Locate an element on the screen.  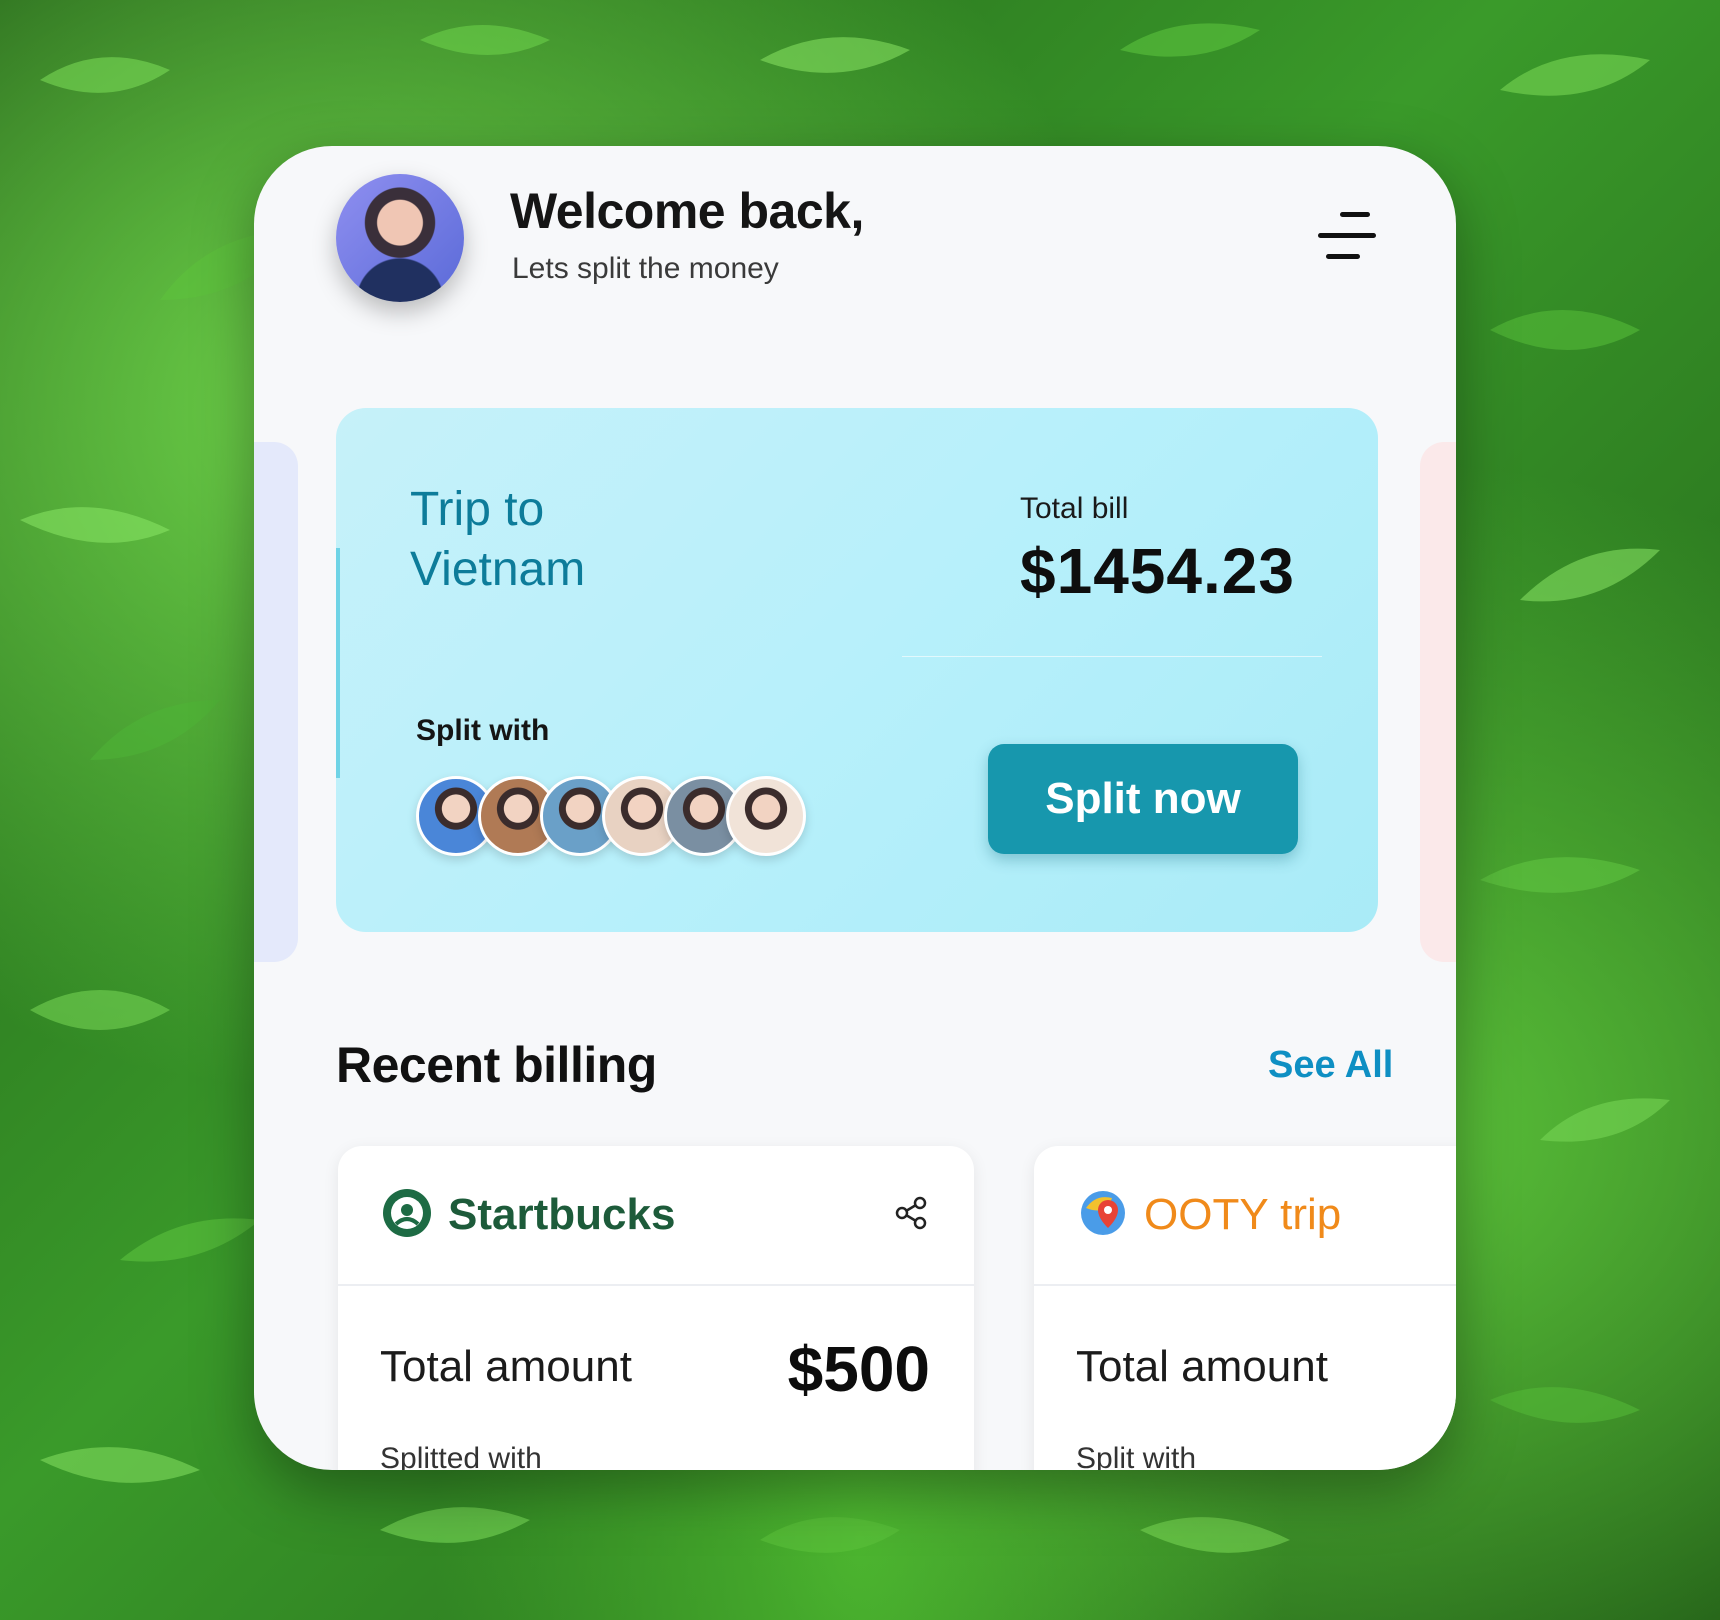
bill-brand-name: Startbucks is located at coordinates (562, 1214).